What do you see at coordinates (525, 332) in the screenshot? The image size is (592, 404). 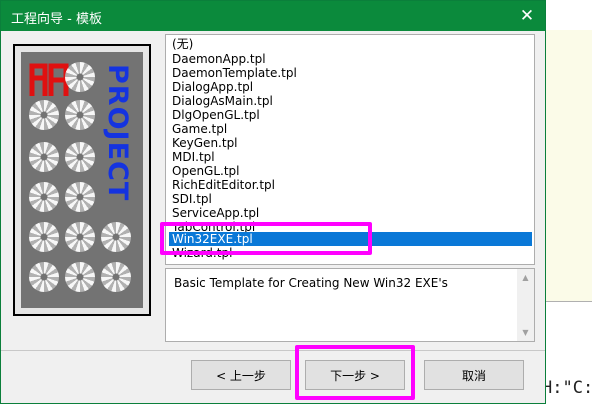 I see `scroll-down-icon: ▼` at bounding box center [525, 332].